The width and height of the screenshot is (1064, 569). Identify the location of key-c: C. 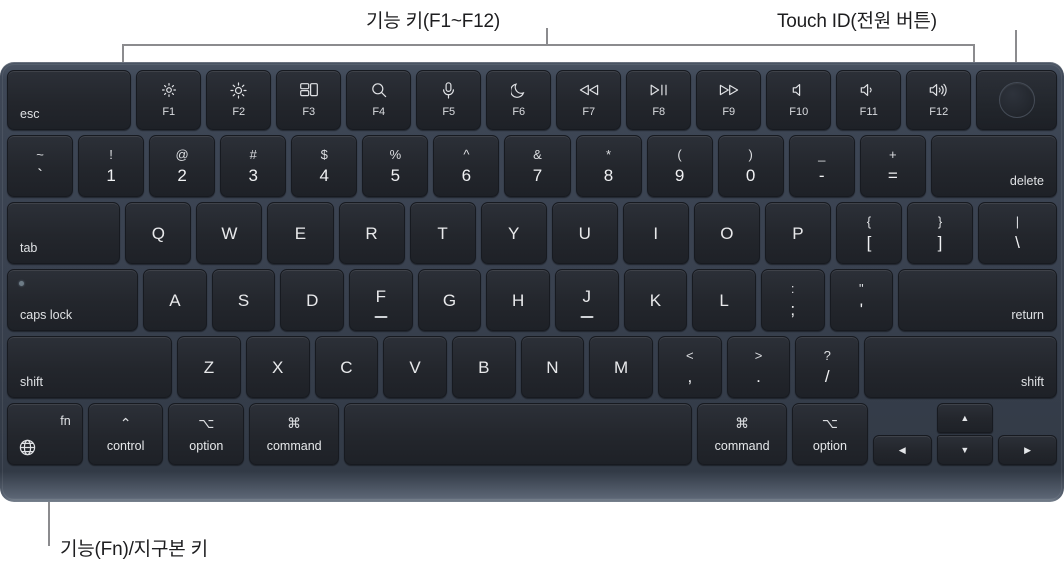
(346, 367).